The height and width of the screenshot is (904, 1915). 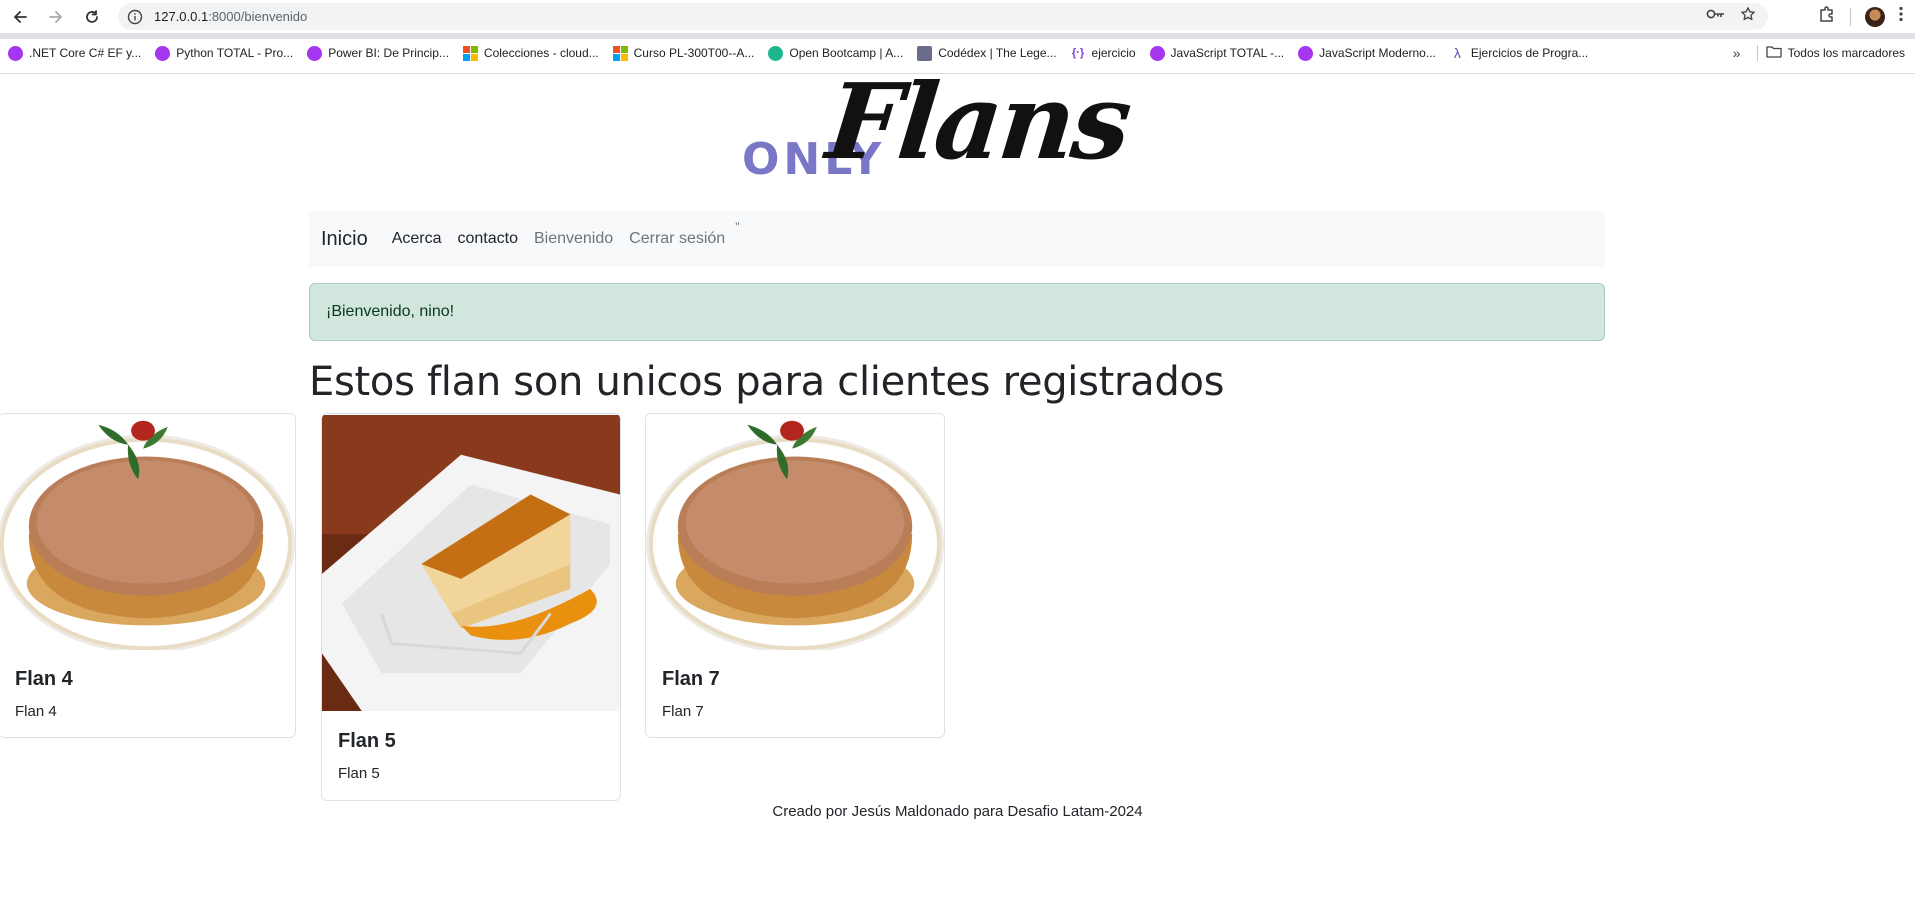 What do you see at coordinates (359, 773) in the screenshot?
I see `card-text: Flan 5` at bounding box center [359, 773].